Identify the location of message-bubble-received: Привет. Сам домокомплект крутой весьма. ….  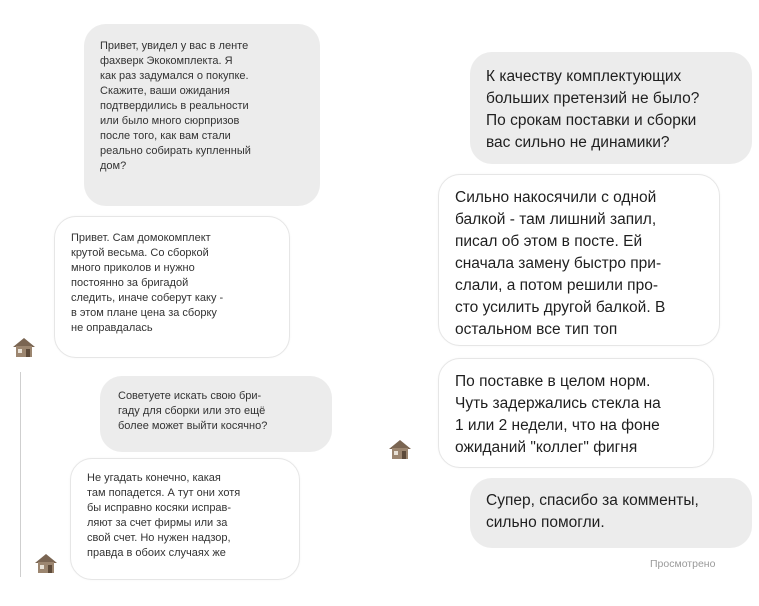
(172, 287).